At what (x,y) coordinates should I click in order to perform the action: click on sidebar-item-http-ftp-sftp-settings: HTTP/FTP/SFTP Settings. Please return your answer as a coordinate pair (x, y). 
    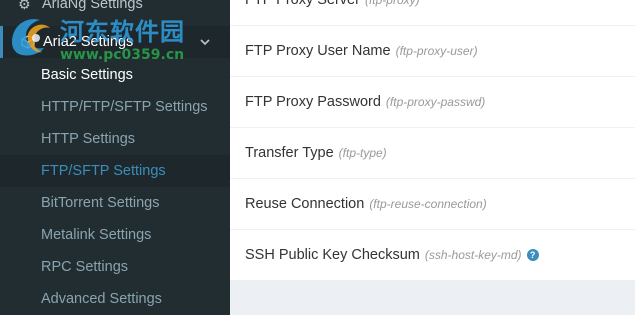
    Looking at the image, I should click on (115, 107).